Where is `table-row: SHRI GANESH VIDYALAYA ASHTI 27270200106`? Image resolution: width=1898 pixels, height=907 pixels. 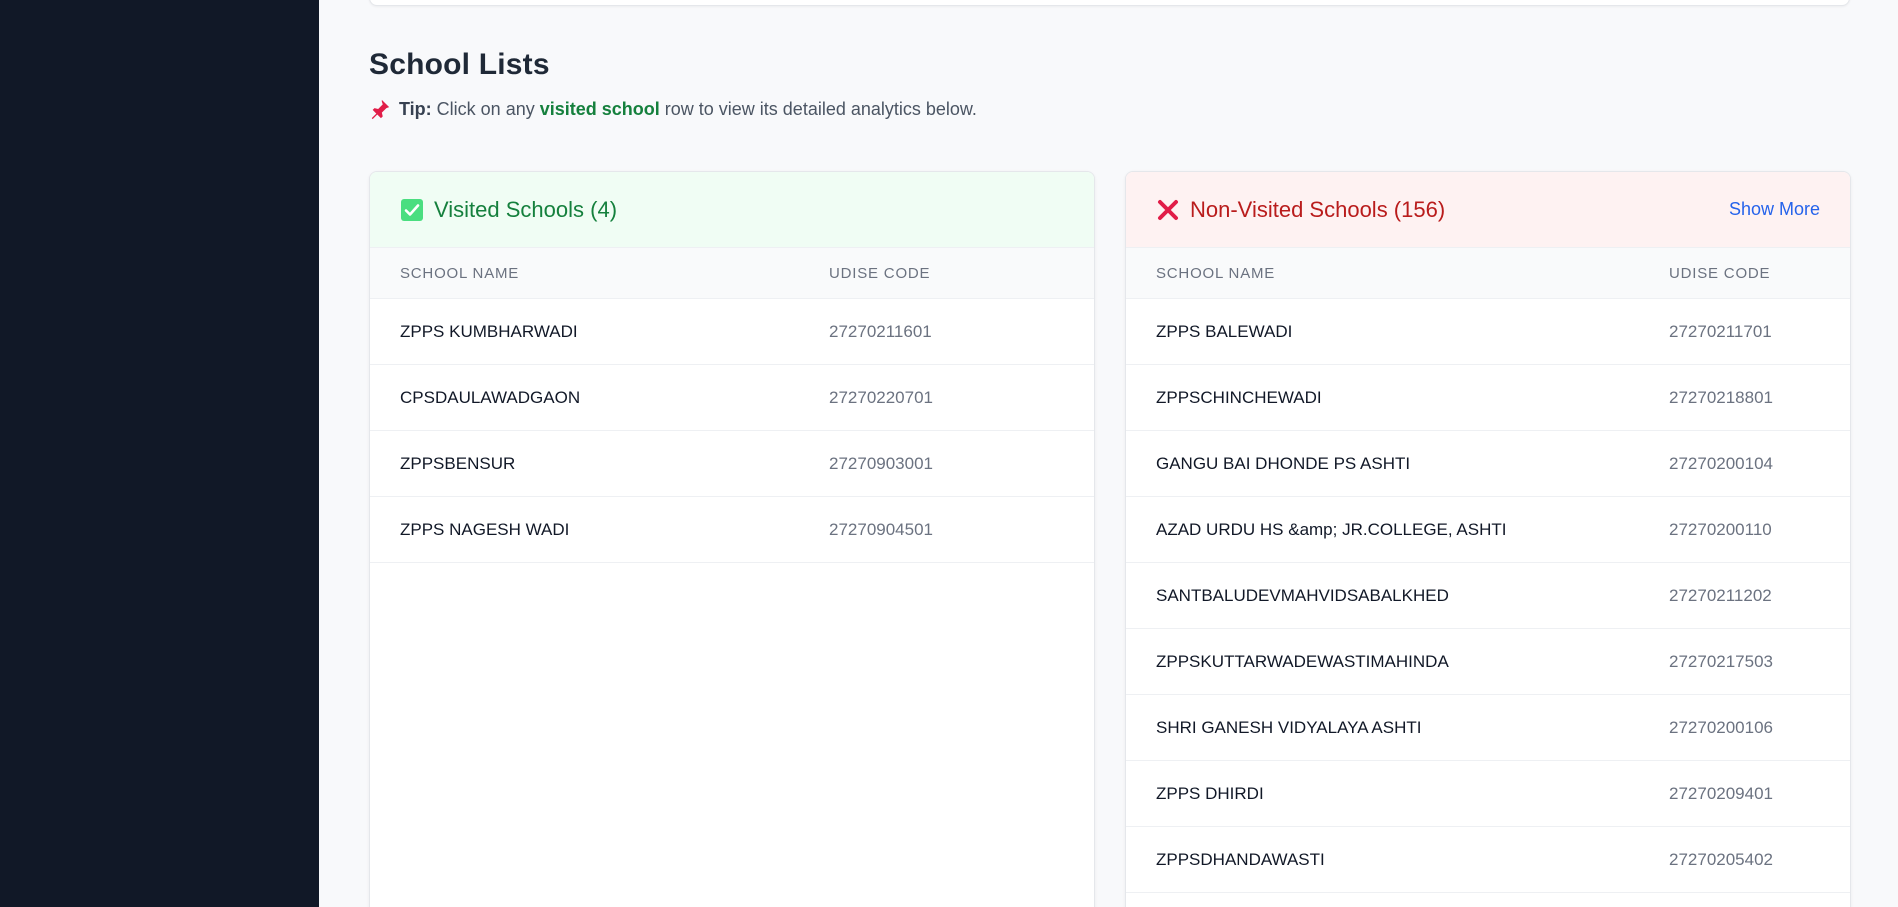 table-row: SHRI GANESH VIDYALAYA ASHTI 27270200106 is located at coordinates (1488, 728).